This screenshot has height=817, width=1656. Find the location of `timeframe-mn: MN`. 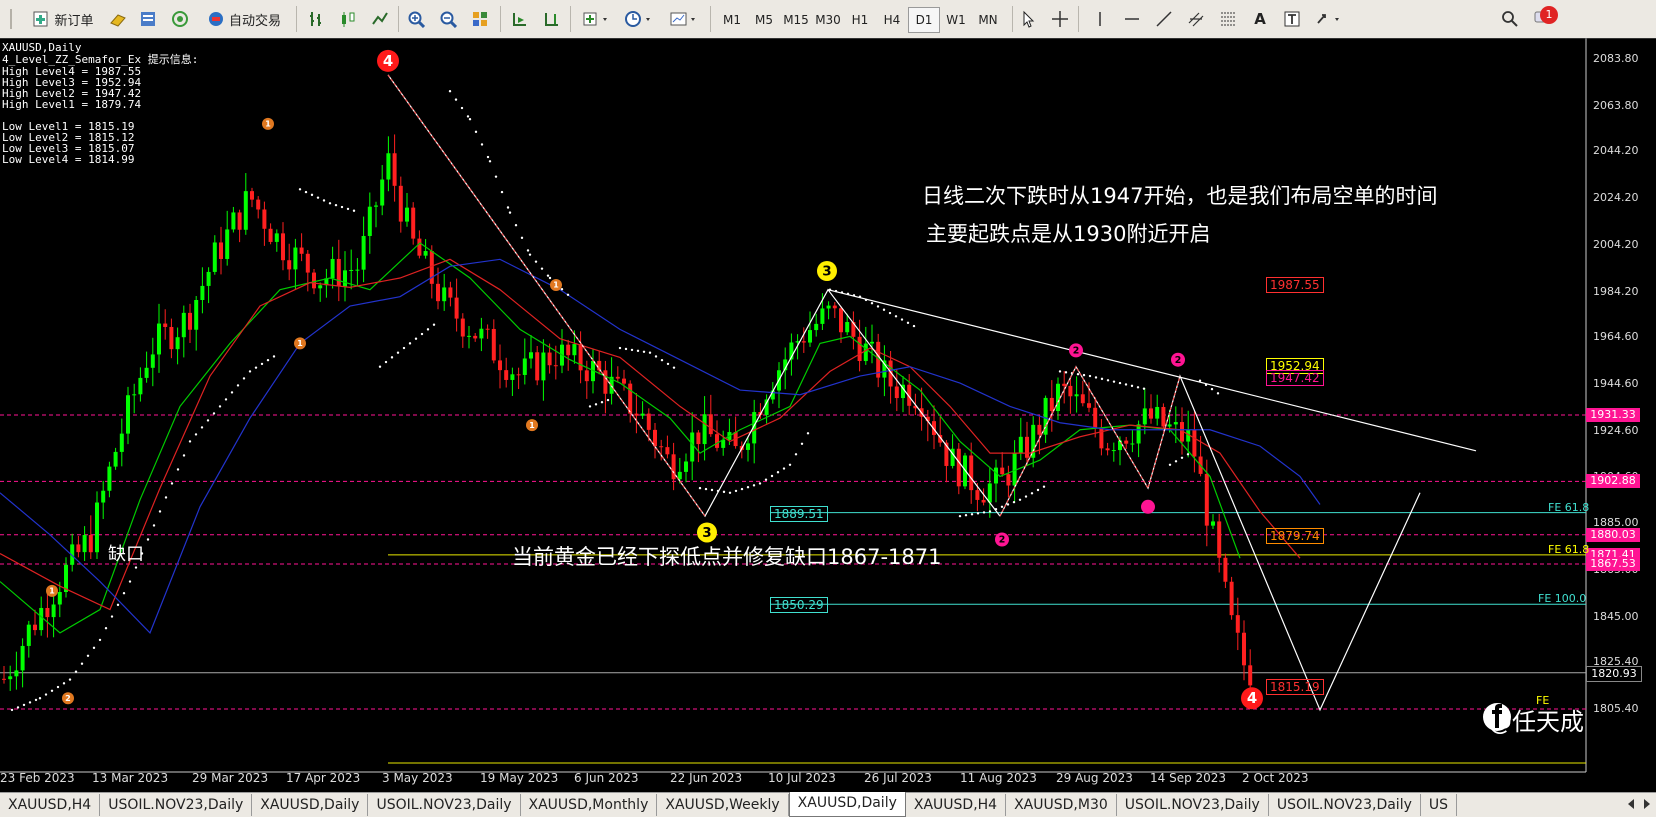

timeframe-mn: MN is located at coordinates (988, 20).